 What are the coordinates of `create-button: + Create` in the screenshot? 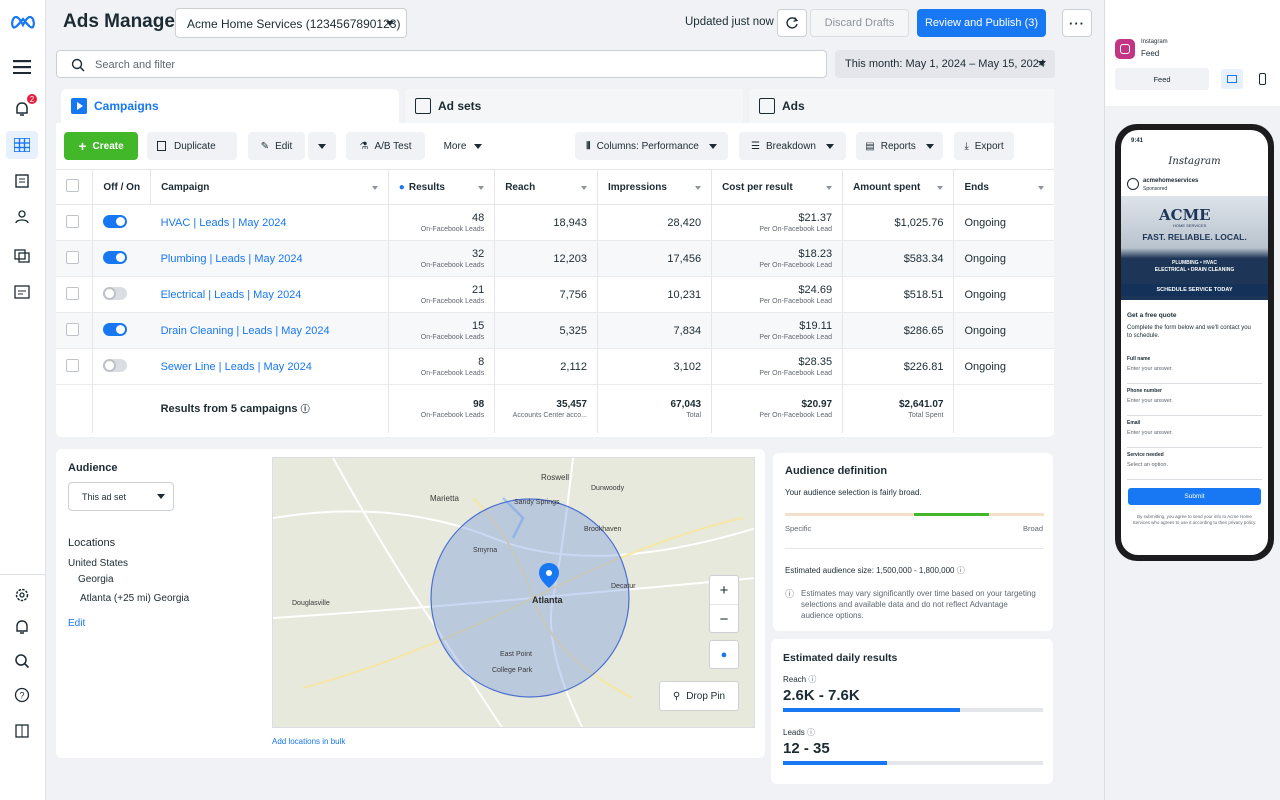 It's located at (101, 146).